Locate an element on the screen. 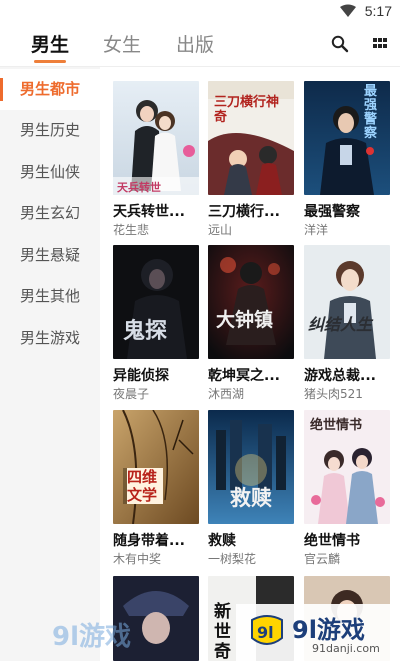 The width and height of the screenshot is (400, 661). cover-title: 新世奇侠 is located at coordinates (222, 631).